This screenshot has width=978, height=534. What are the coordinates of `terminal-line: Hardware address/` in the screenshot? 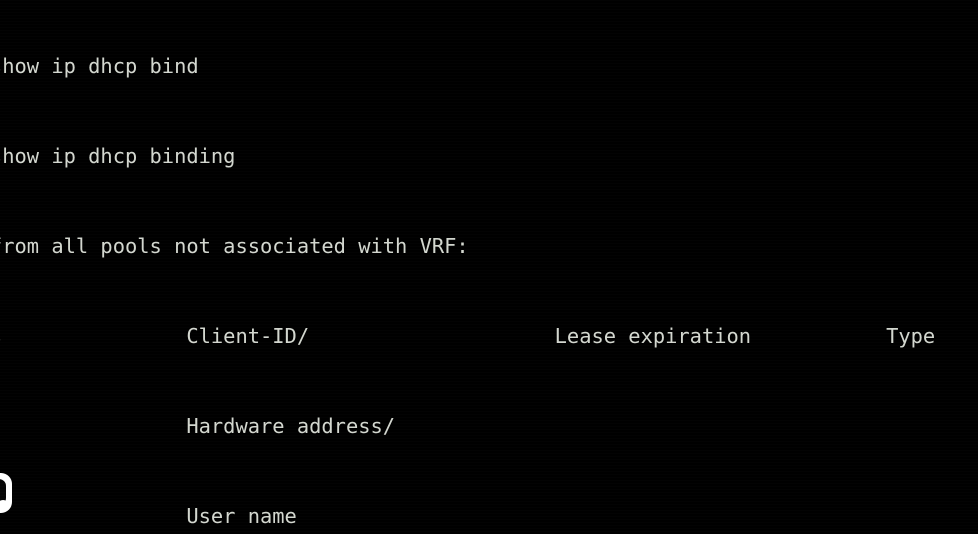 It's located at (291, 426).